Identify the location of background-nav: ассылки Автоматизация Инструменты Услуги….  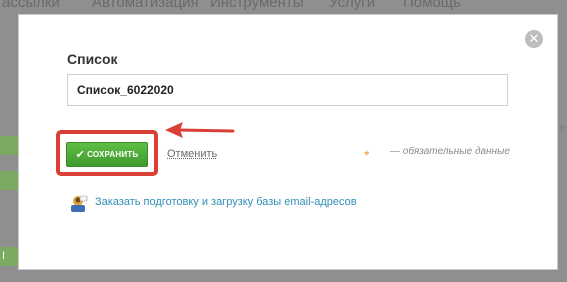
(283, 6).